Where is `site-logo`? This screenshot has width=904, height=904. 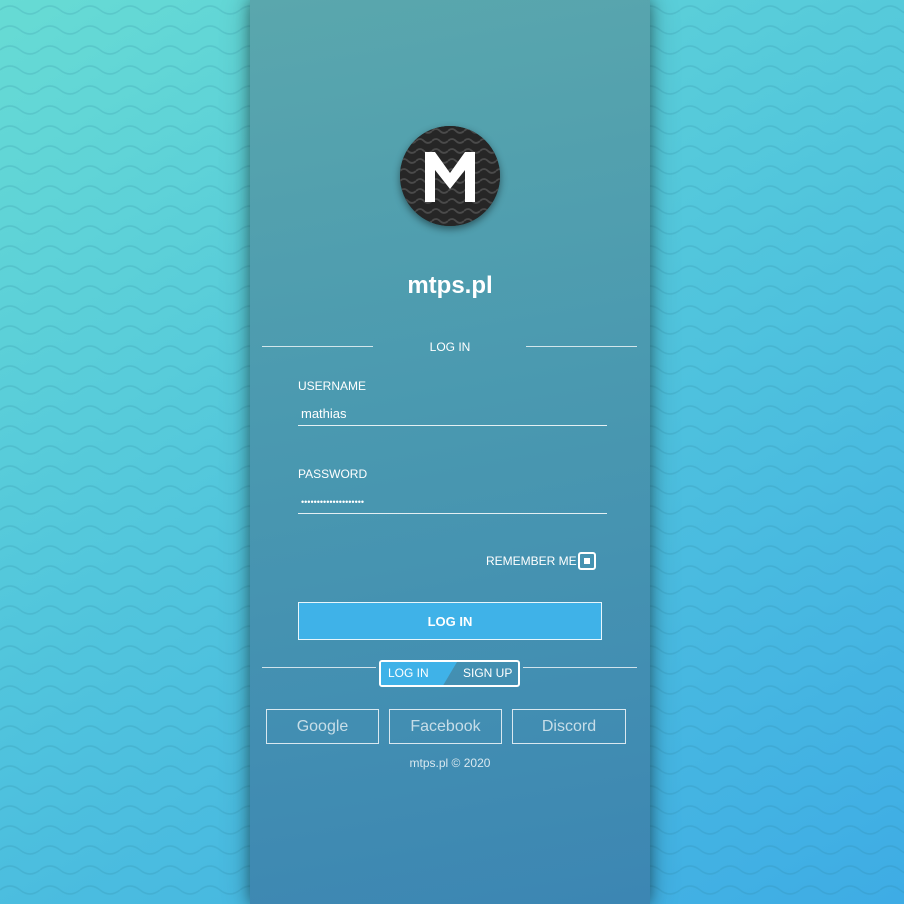 site-logo is located at coordinates (450, 176).